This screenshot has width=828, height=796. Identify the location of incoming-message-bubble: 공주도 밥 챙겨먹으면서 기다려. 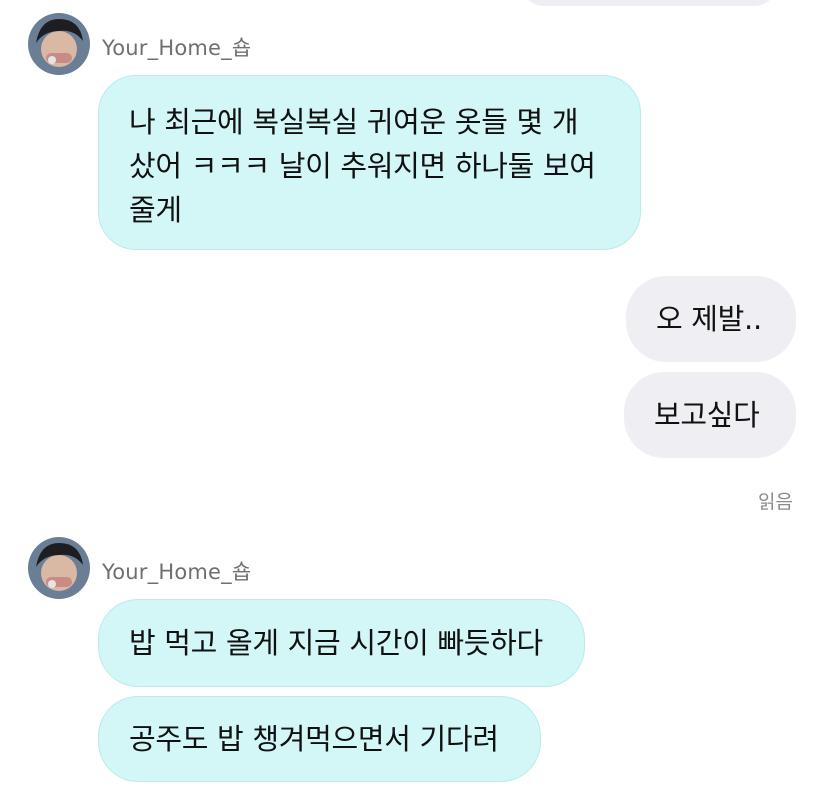
(319, 739).